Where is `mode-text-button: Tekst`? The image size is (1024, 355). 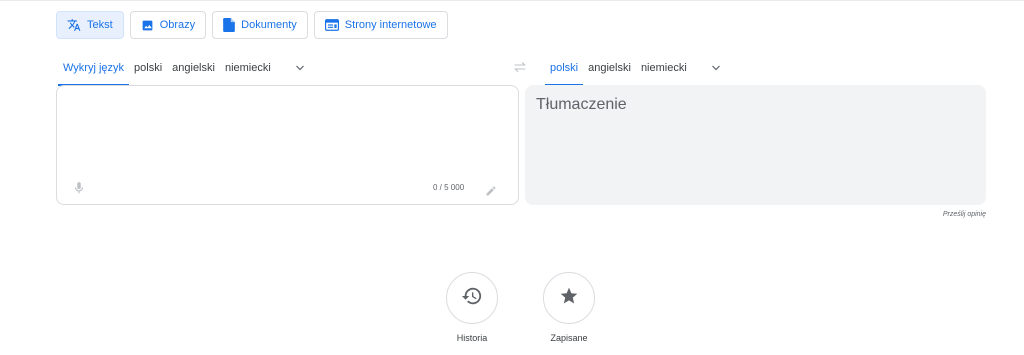
mode-text-button: Tekst is located at coordinates (90, 25).